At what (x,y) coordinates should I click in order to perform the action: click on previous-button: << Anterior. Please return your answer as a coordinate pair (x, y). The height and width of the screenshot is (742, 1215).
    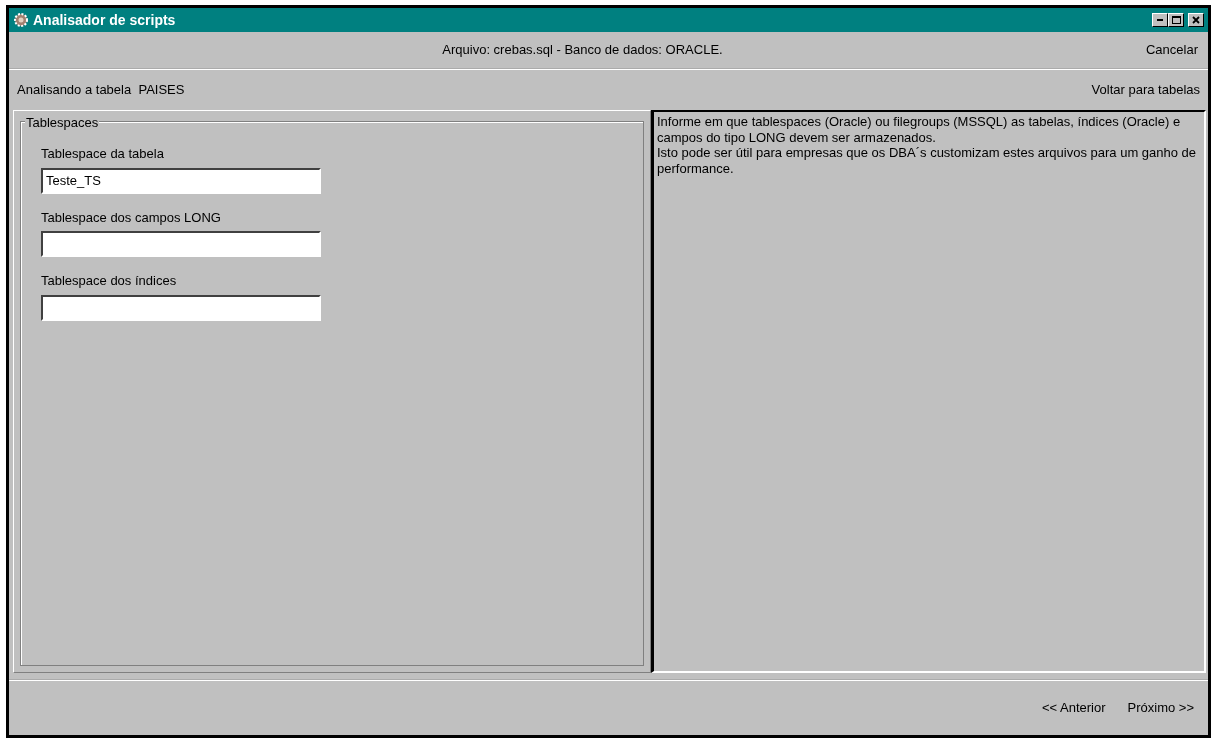
    Looking at the image, I should click on (1073, 708).